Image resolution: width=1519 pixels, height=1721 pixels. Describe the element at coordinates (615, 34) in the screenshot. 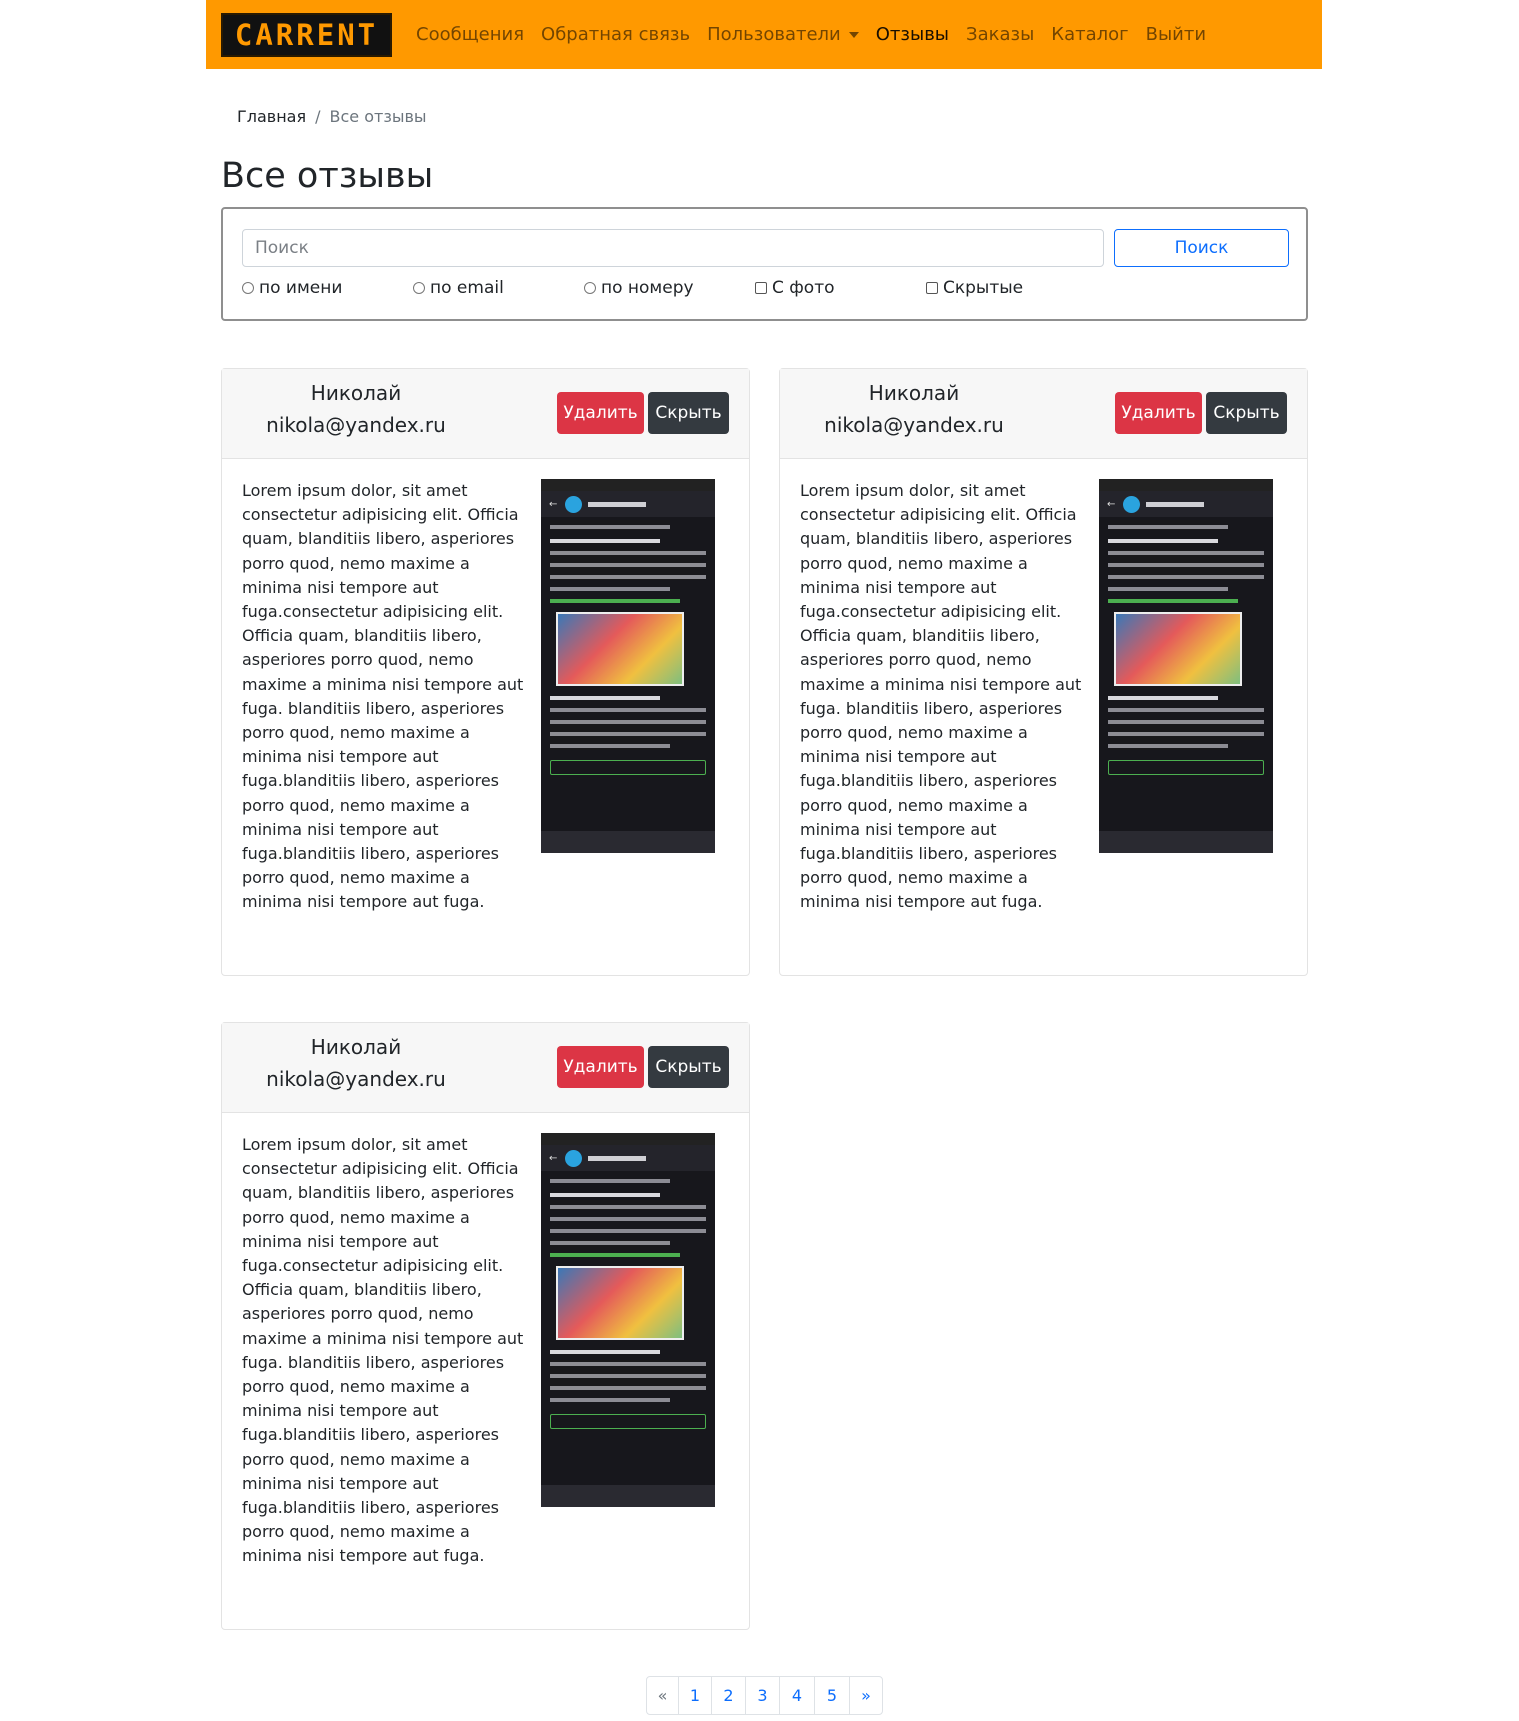

I see `nav-link-feedback: Обратная связь` at that location.